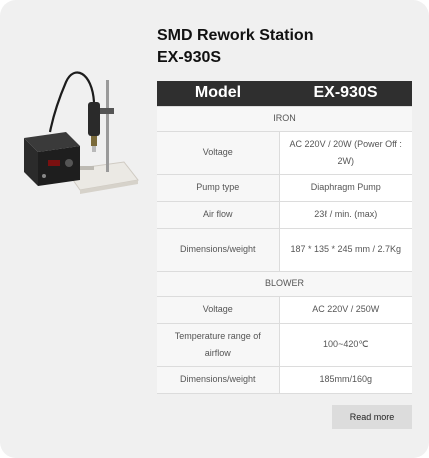 The image size is (429, 458). I want to click on table-row: Dimensions/weight 185mm/160g, so click(284, 379).